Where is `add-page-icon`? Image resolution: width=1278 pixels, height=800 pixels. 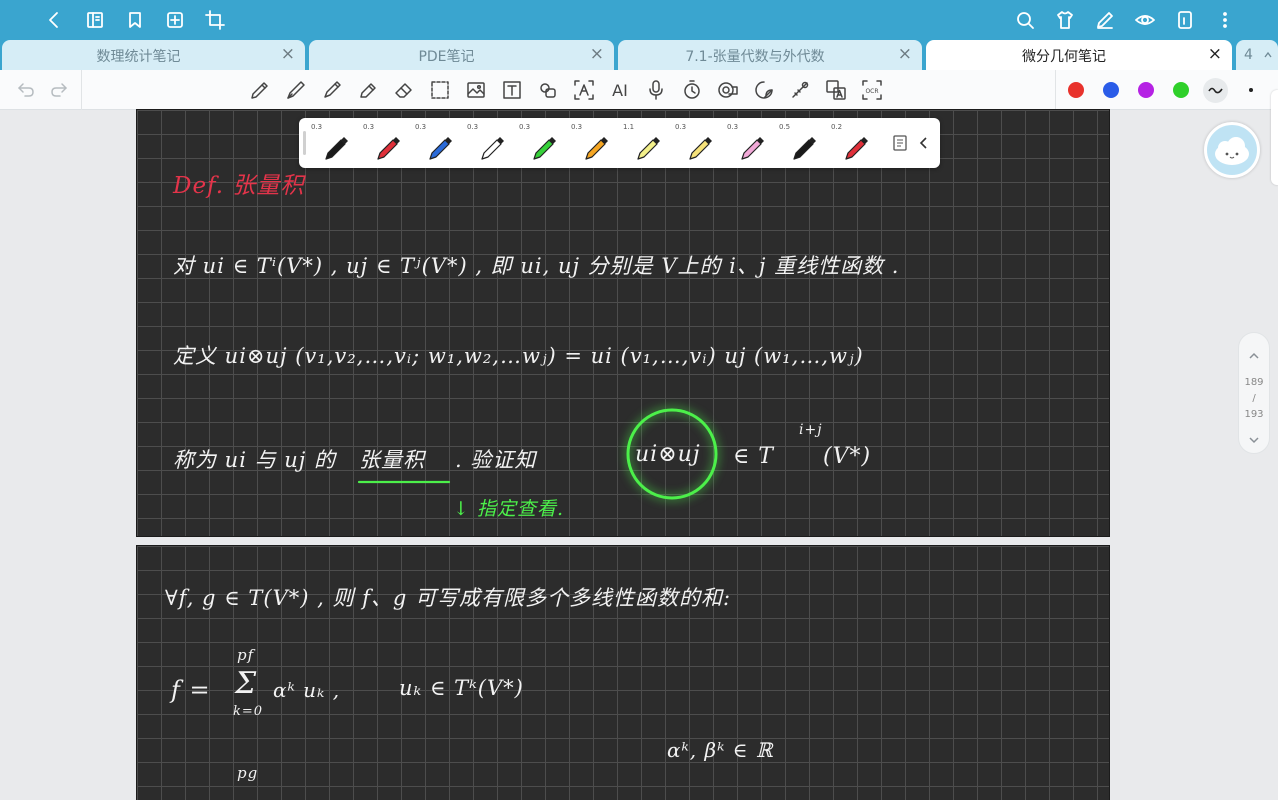 add-page-icon is located at coordinates (175, 20).